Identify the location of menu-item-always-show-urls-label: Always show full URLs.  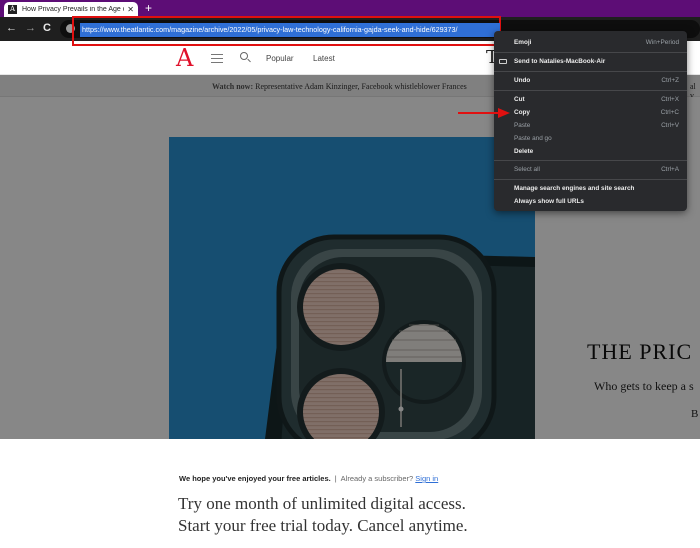
(549, 201).